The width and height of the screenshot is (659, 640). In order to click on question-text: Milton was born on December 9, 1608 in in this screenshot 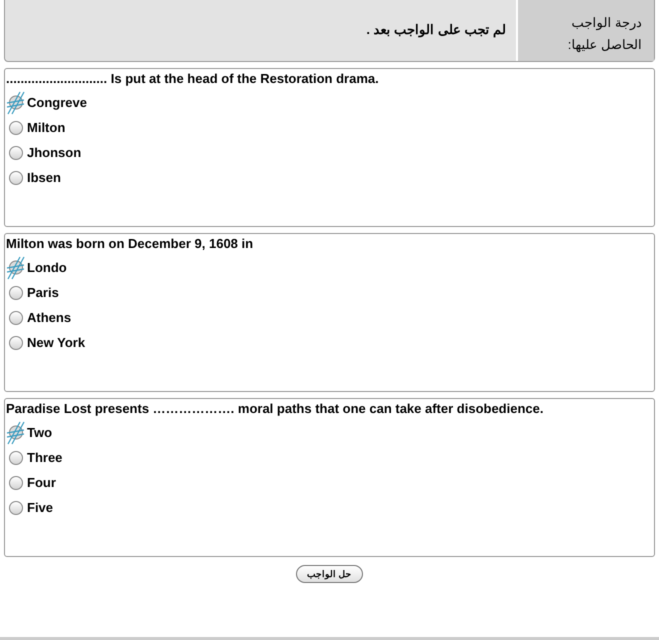, I will do `click(130, 244)`.